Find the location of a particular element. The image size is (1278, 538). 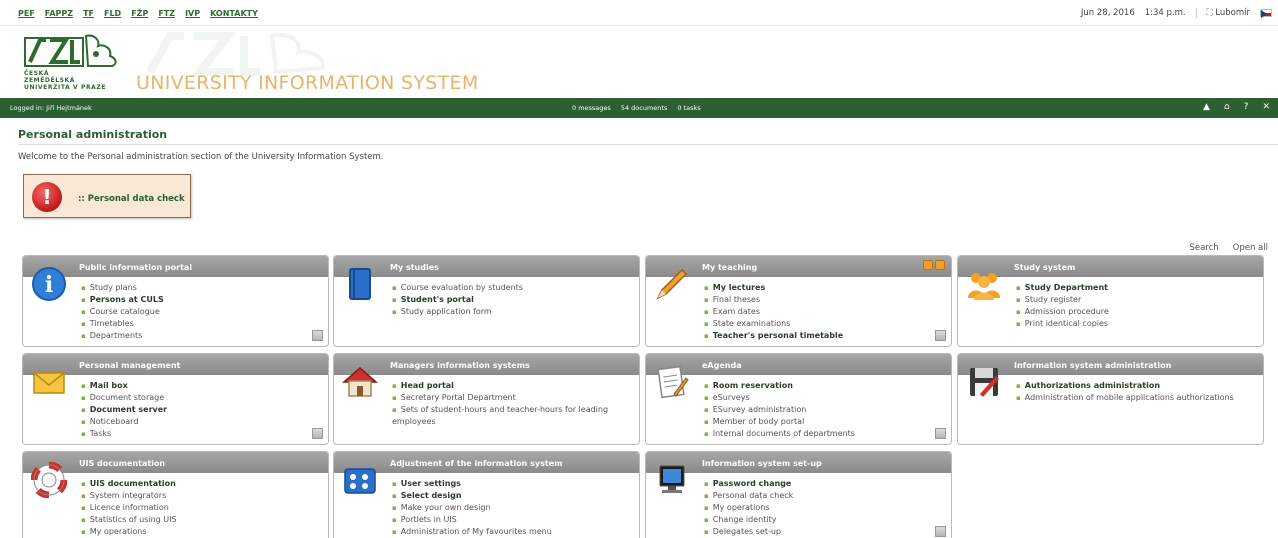

warning-icon: ! is located at coordinates (47, 197).